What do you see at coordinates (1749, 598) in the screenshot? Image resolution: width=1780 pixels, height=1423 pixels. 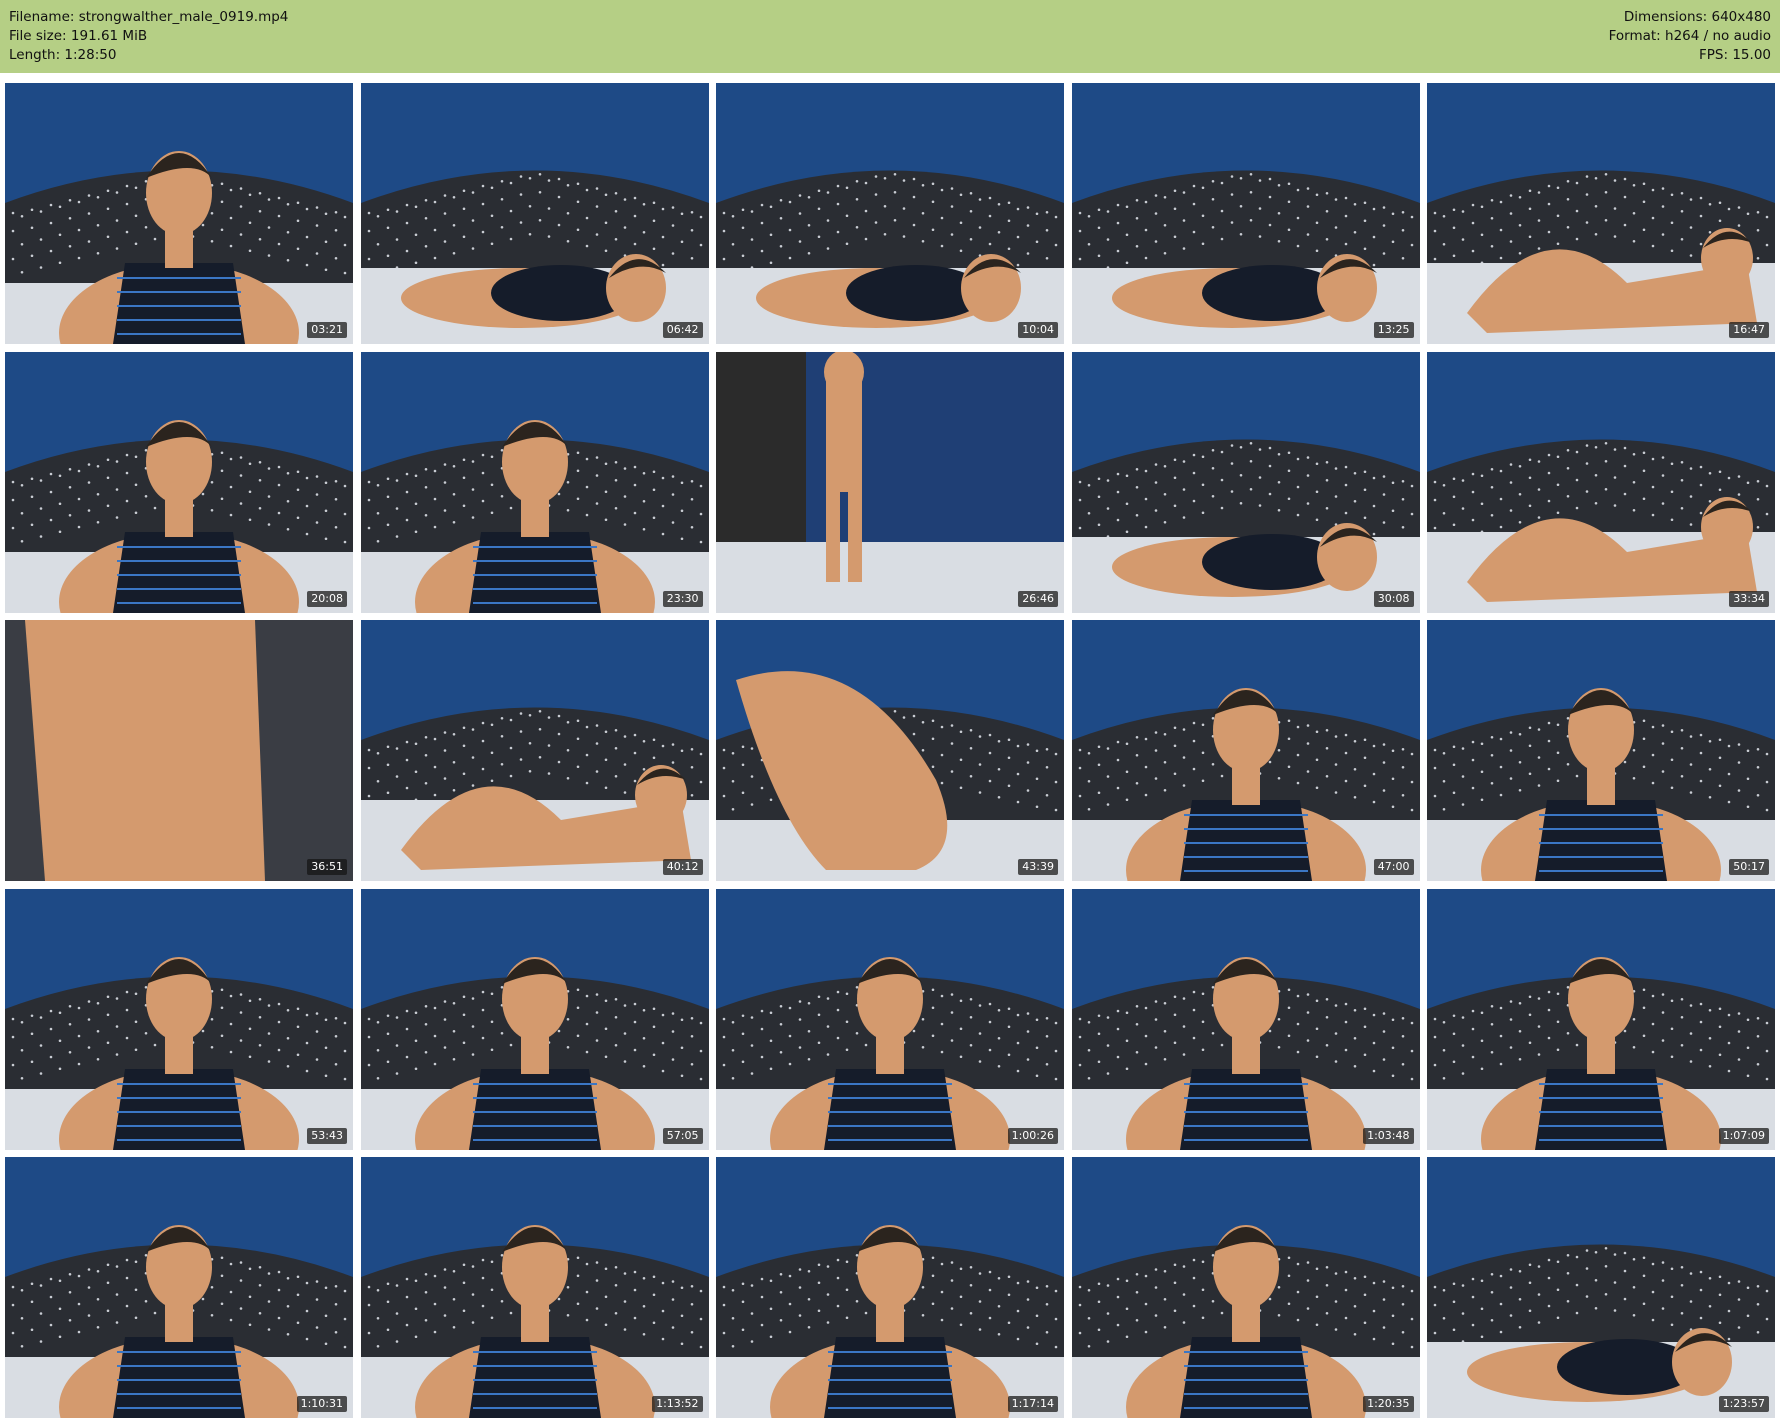 I see `frame-timestamp: 33:34` at bounding box center [1749, 598].